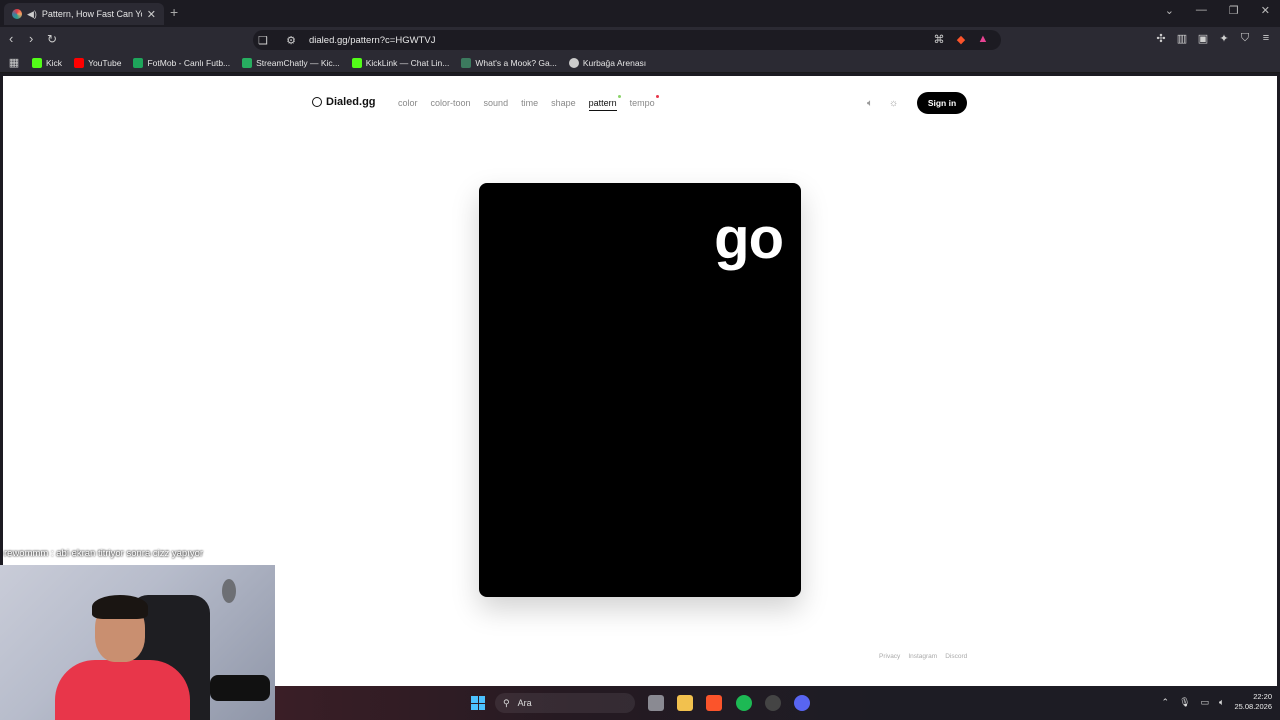 This screenshot has width=1280, height=720. I want to click on pattern-game-board: go, so click(640, 390).